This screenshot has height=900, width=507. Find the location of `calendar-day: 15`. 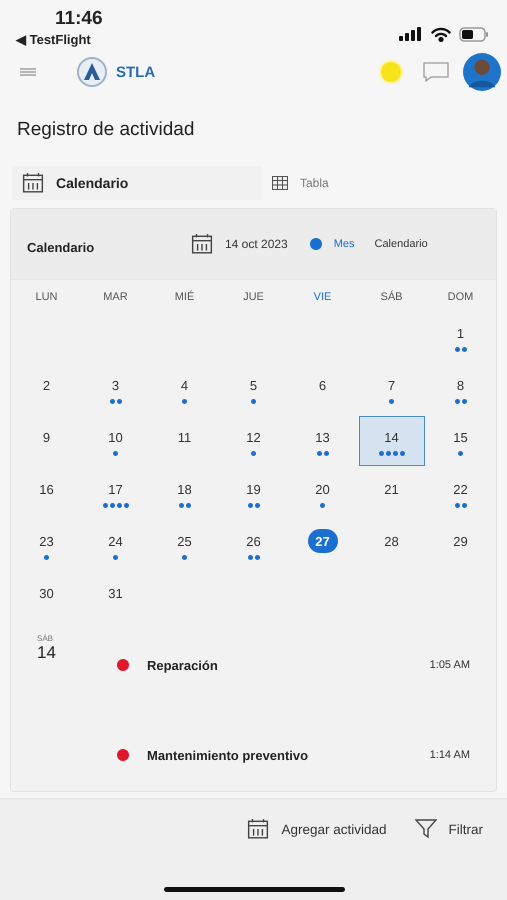

calendar-day: 15 is located at coordinates (461, 441).